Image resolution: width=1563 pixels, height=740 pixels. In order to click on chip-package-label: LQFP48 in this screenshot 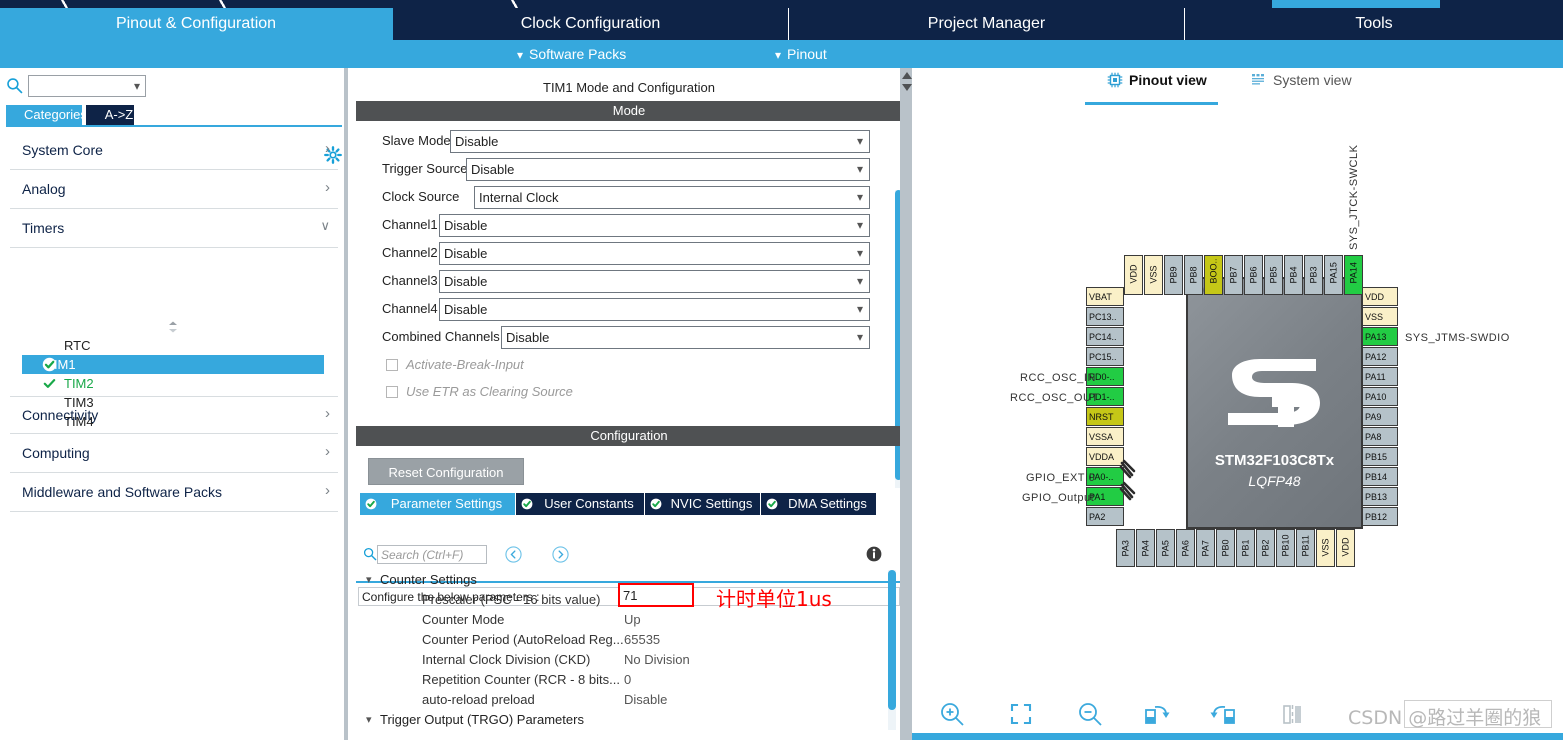, I will do `click(1274, 481)`.